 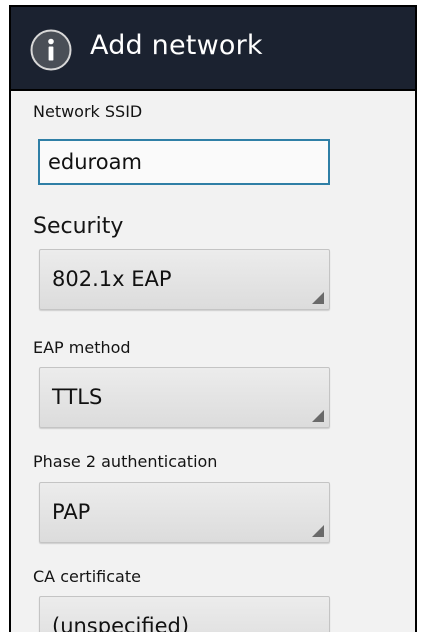 I want to click on eap-method-dropdown: TTLS, so click(x=184, y=397).